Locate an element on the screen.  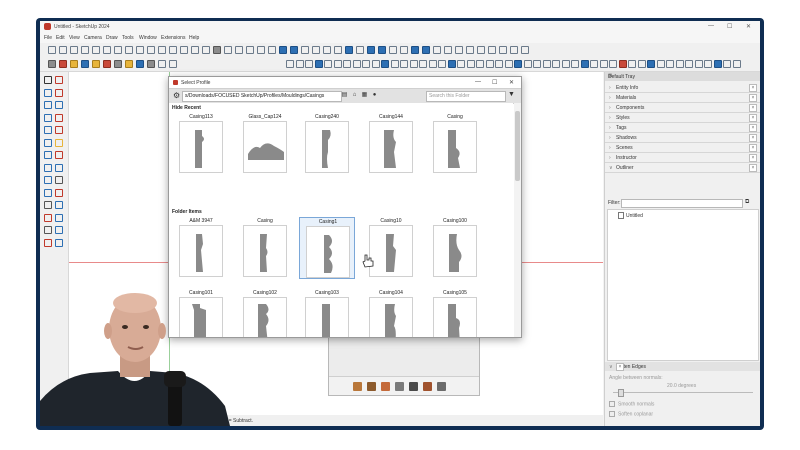
pencil-tool-icon is located at coordinates (441, 386).